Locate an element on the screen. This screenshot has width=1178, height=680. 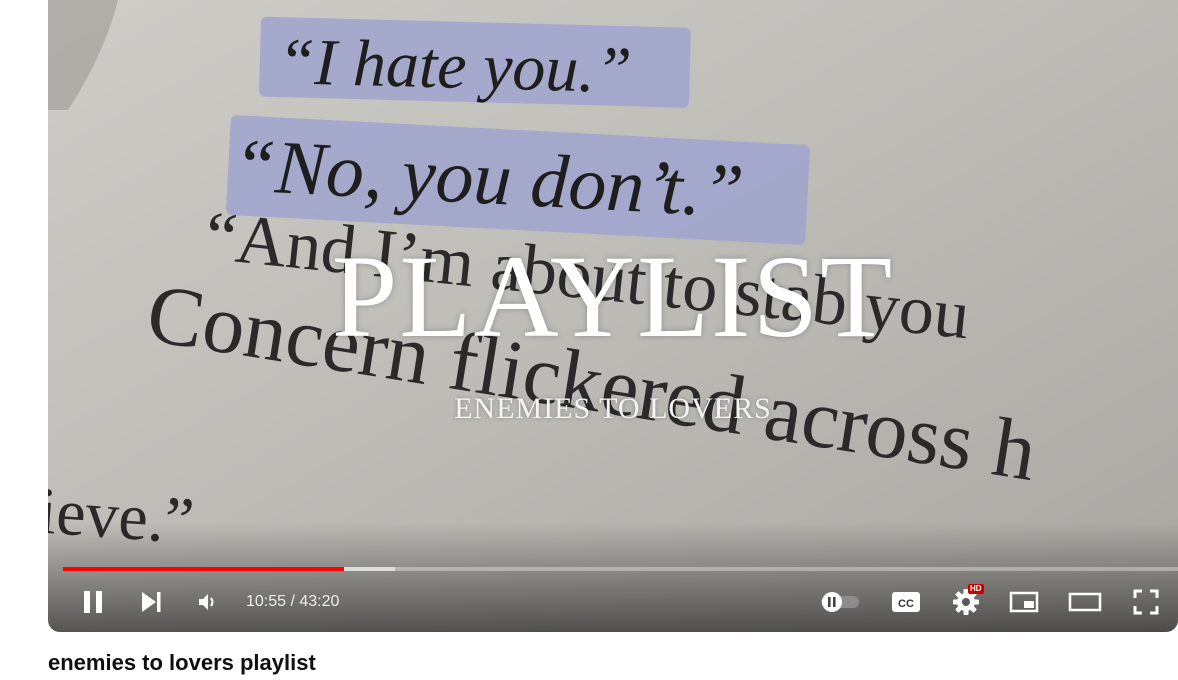
captions-button: CC is located at coordinates (906, 602).